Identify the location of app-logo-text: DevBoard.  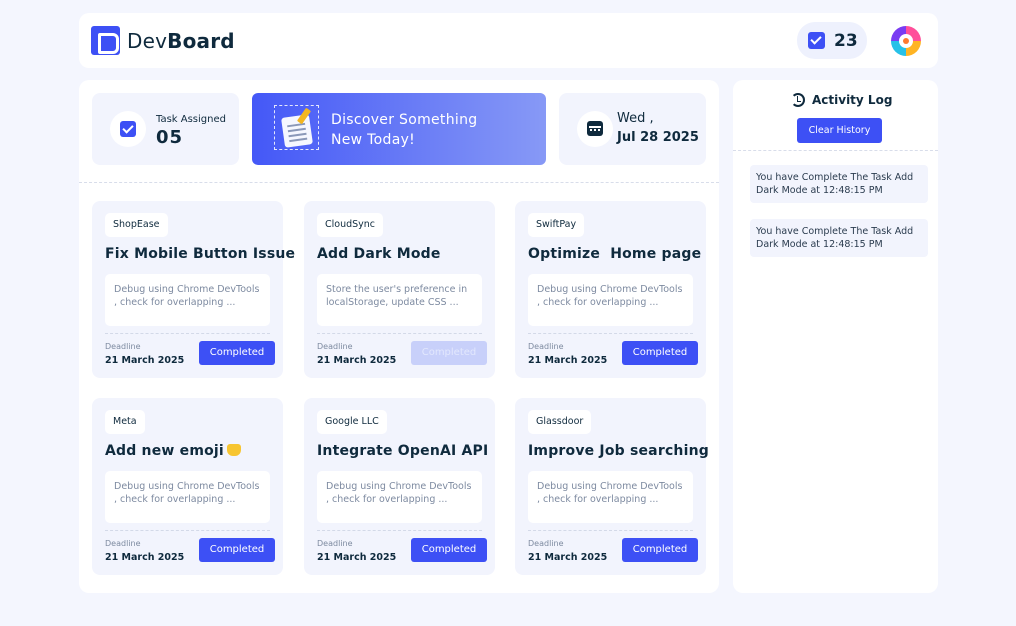
(181, 41).